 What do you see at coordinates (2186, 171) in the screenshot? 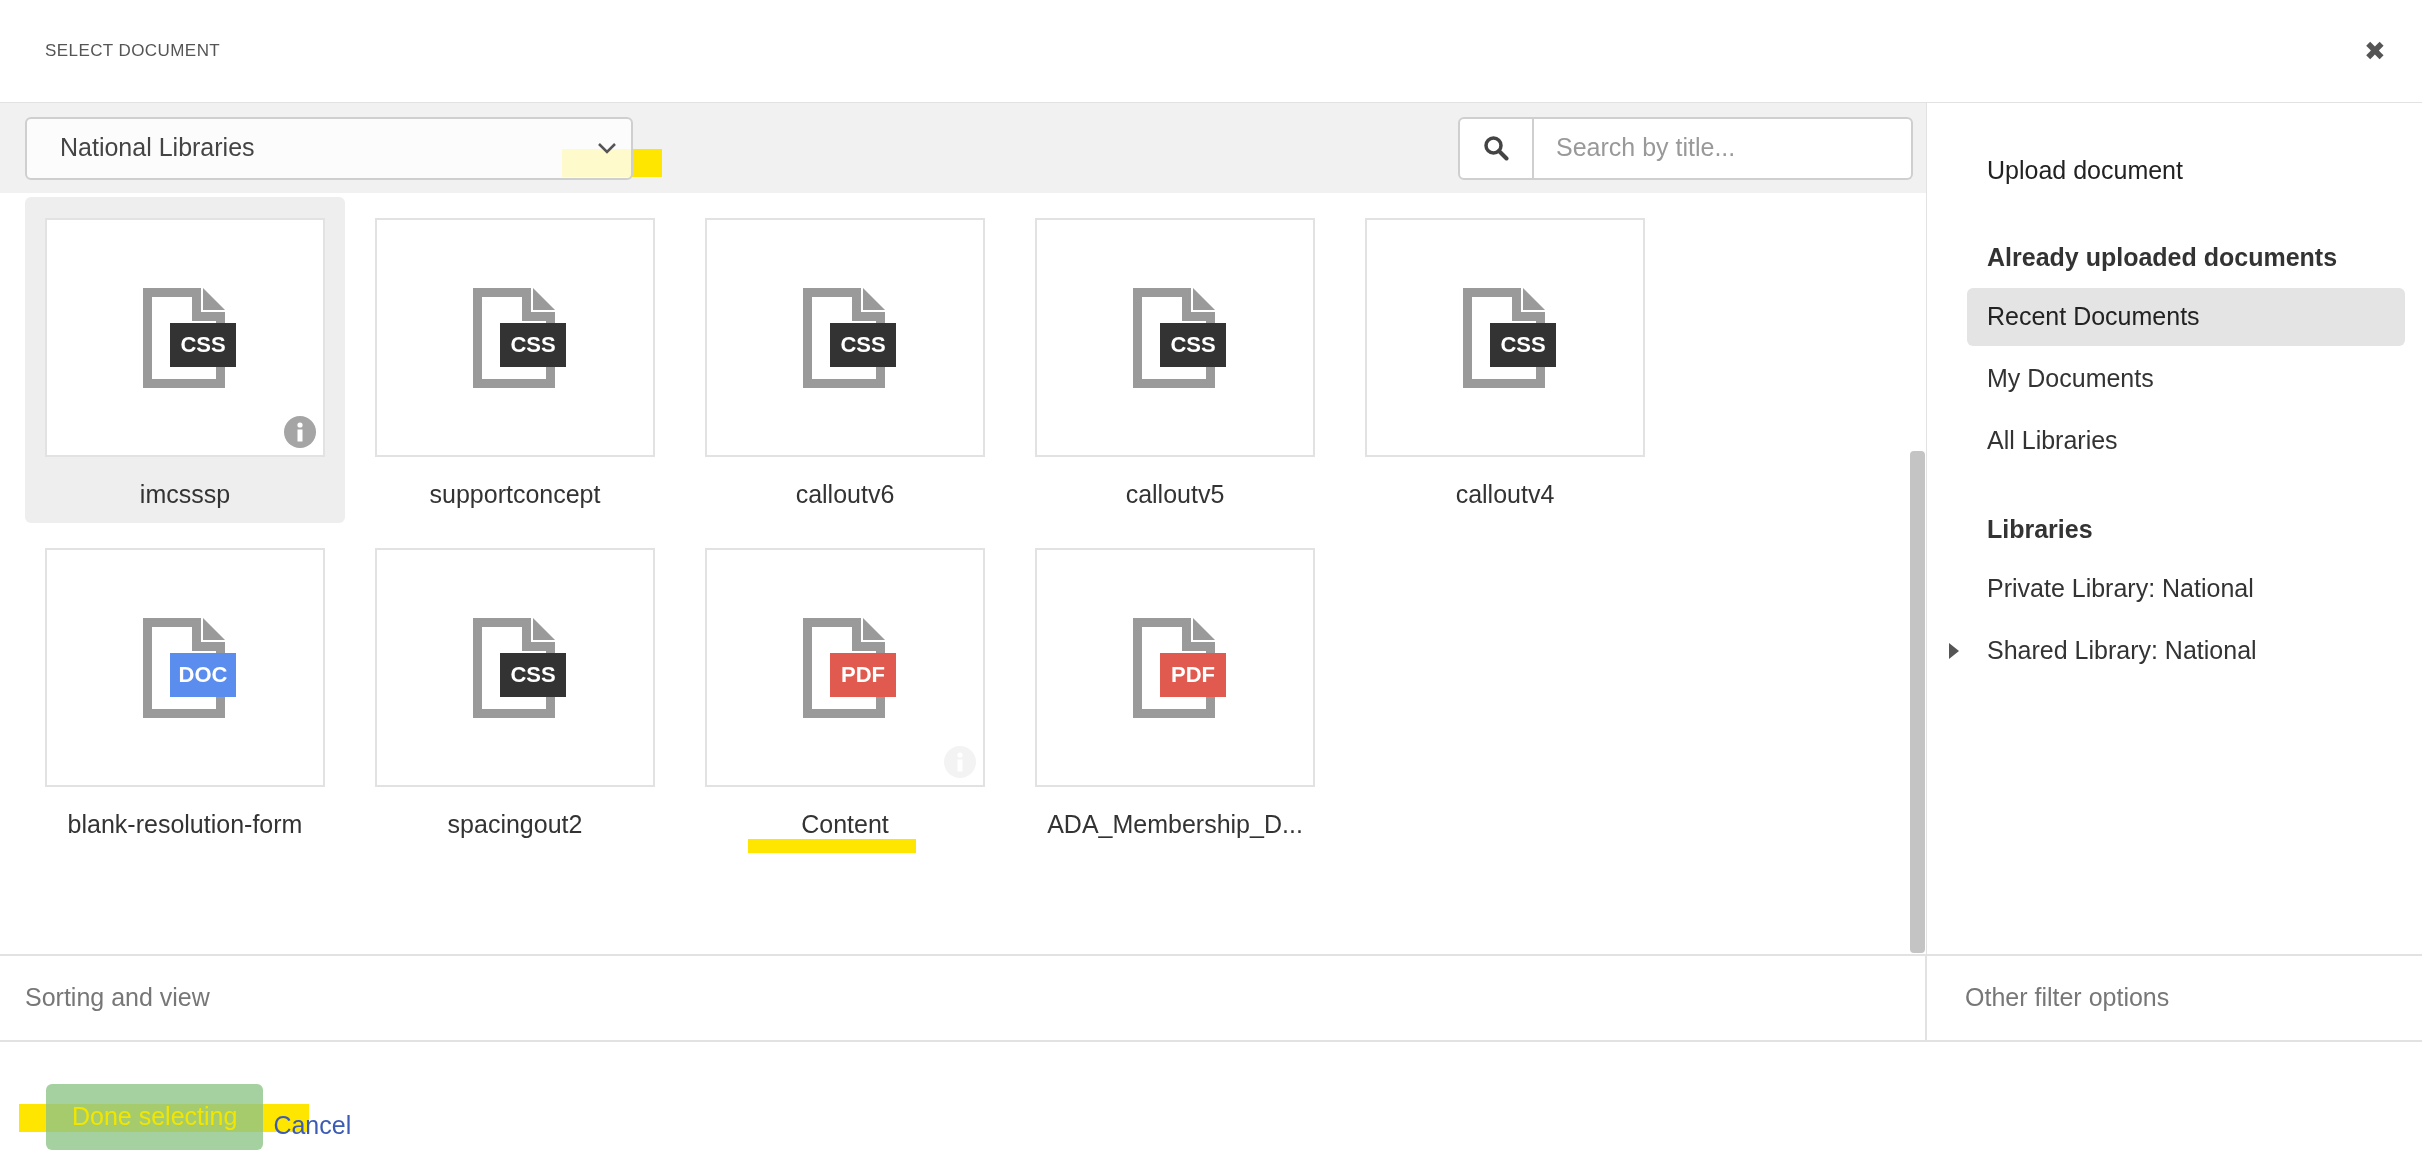
I see `upload-link: Upload document` at bounding box center [2186, 171].